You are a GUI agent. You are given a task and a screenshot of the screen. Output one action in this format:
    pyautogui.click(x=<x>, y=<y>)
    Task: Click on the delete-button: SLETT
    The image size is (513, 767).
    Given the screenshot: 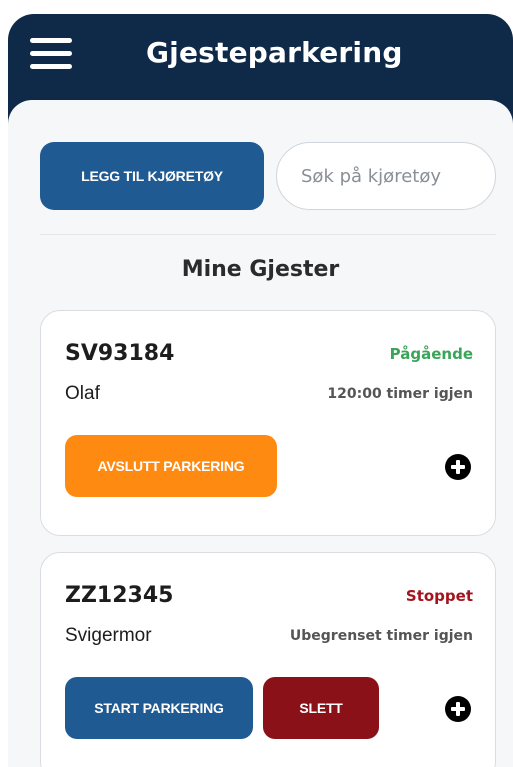 What is the action you would take?
    pyautogui.click(x=321, y=708)
    